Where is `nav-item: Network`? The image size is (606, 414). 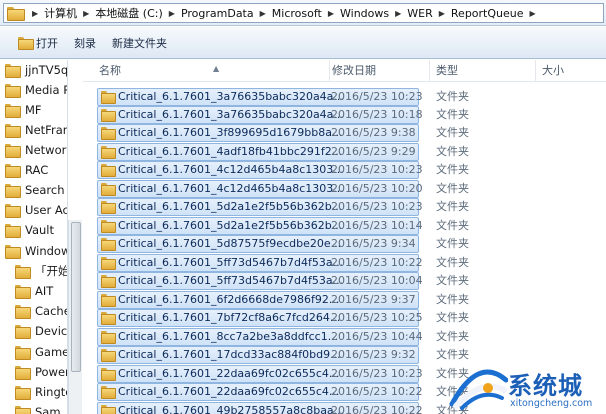
nav-item: Network is located at coordinates (36, 150).